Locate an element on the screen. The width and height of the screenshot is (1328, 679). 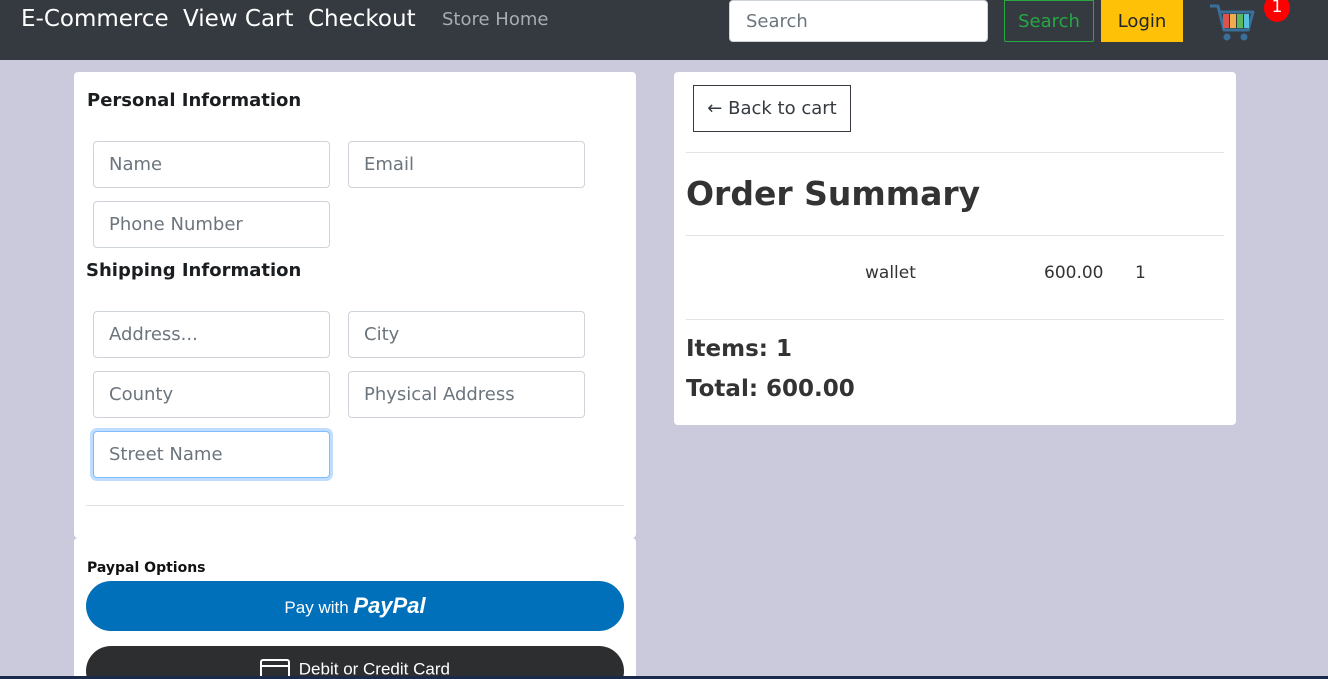
shipping-info-title: Shipping Information is located at coordinates (194, 270).